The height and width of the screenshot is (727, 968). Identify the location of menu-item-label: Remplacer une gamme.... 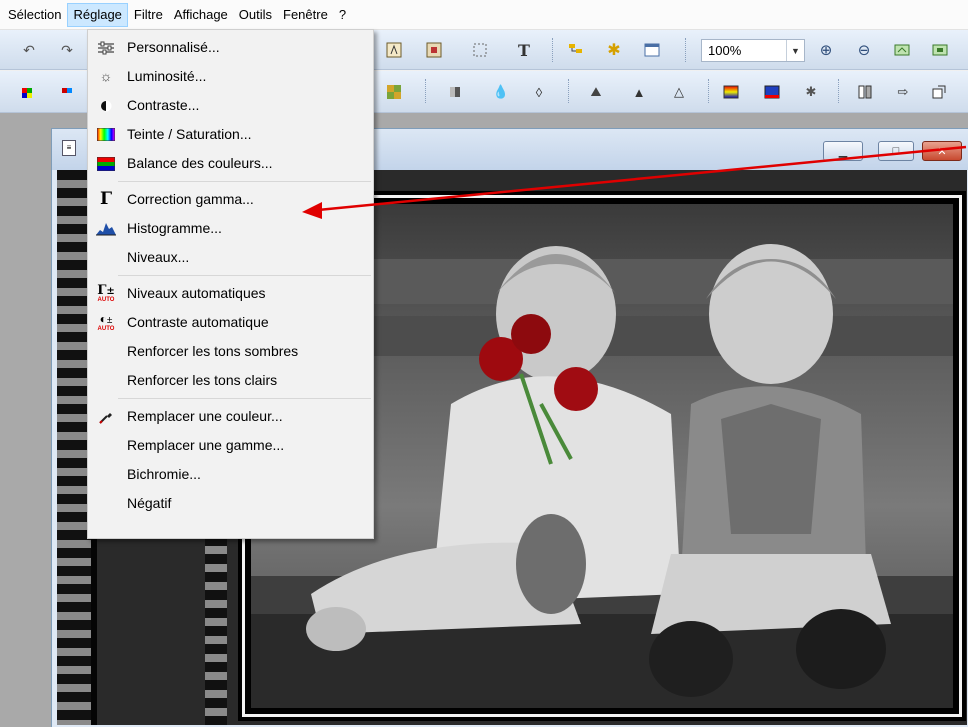
(206, 445).